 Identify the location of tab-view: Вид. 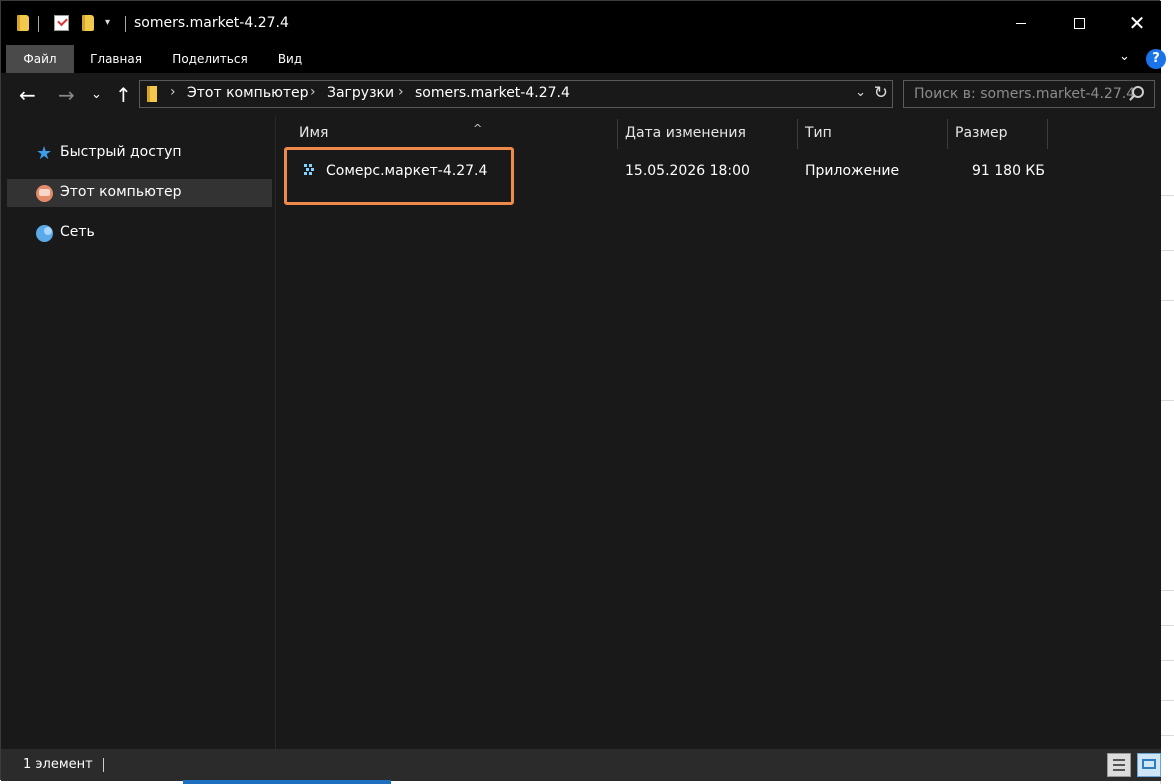
(290, 59).